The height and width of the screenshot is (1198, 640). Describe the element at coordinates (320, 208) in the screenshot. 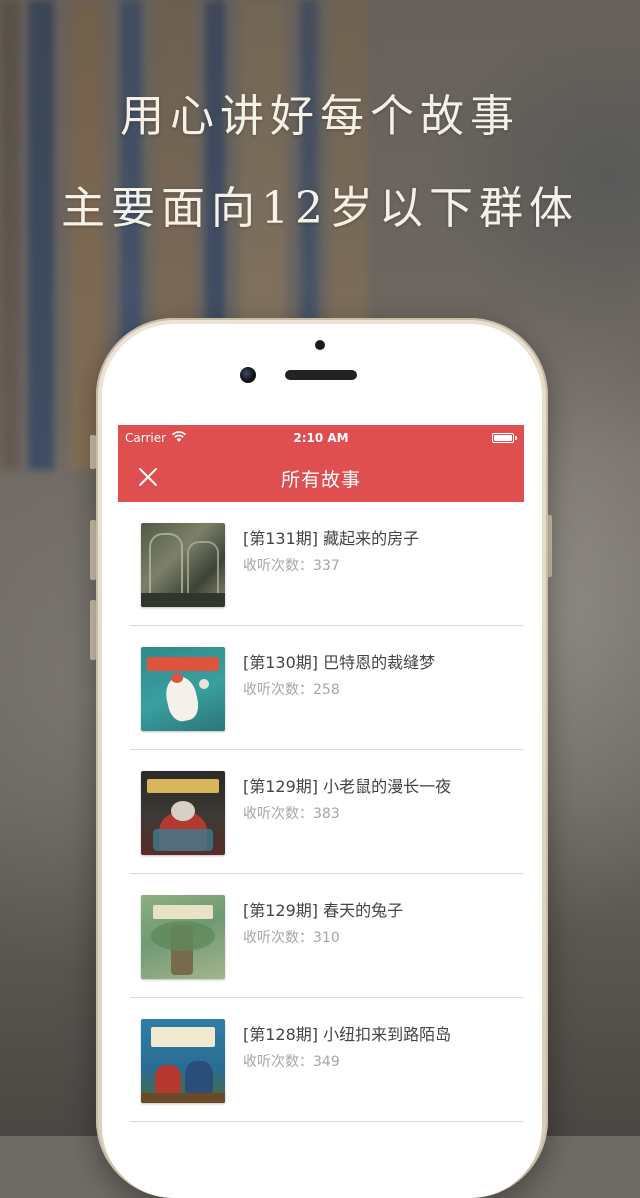

I see `headline-line-2: 主要面向12岁以下群体` at that location.